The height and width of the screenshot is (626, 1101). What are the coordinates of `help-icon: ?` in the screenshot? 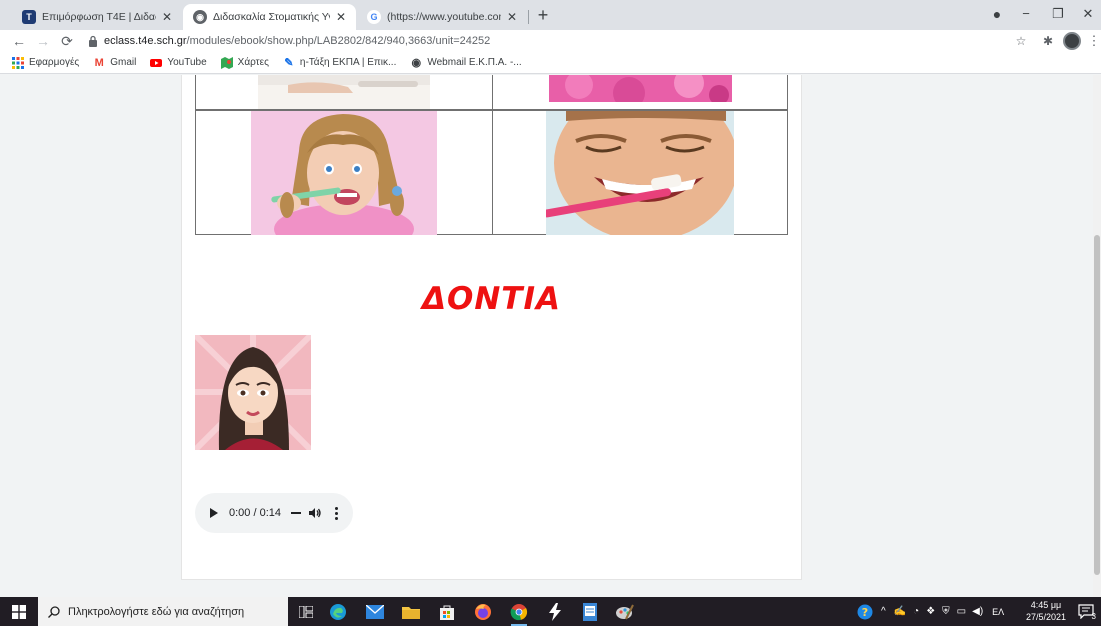 It's located at (865, 612).